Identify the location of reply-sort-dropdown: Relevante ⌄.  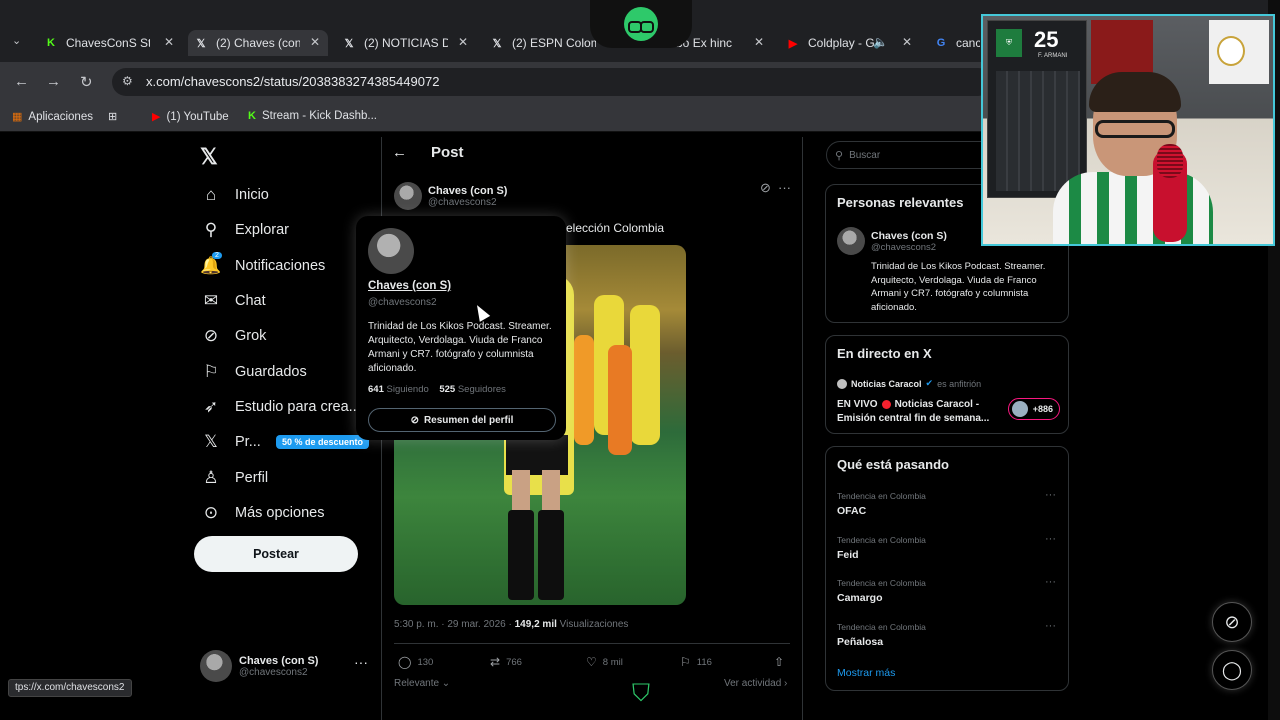
(422, 683).